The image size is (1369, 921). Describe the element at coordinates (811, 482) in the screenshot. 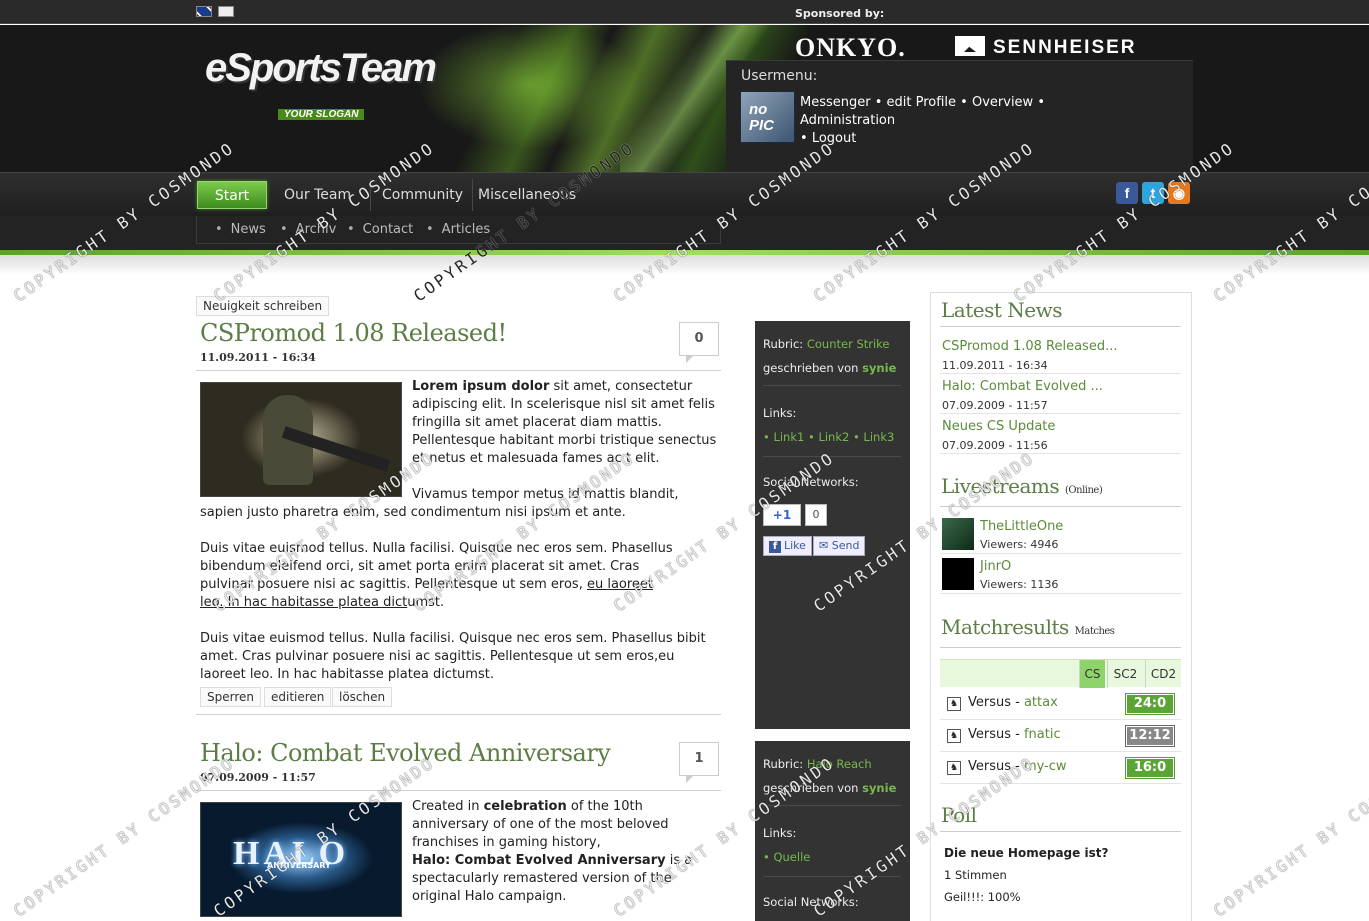

I see `social-networks-label: Social Networks:` at that location.